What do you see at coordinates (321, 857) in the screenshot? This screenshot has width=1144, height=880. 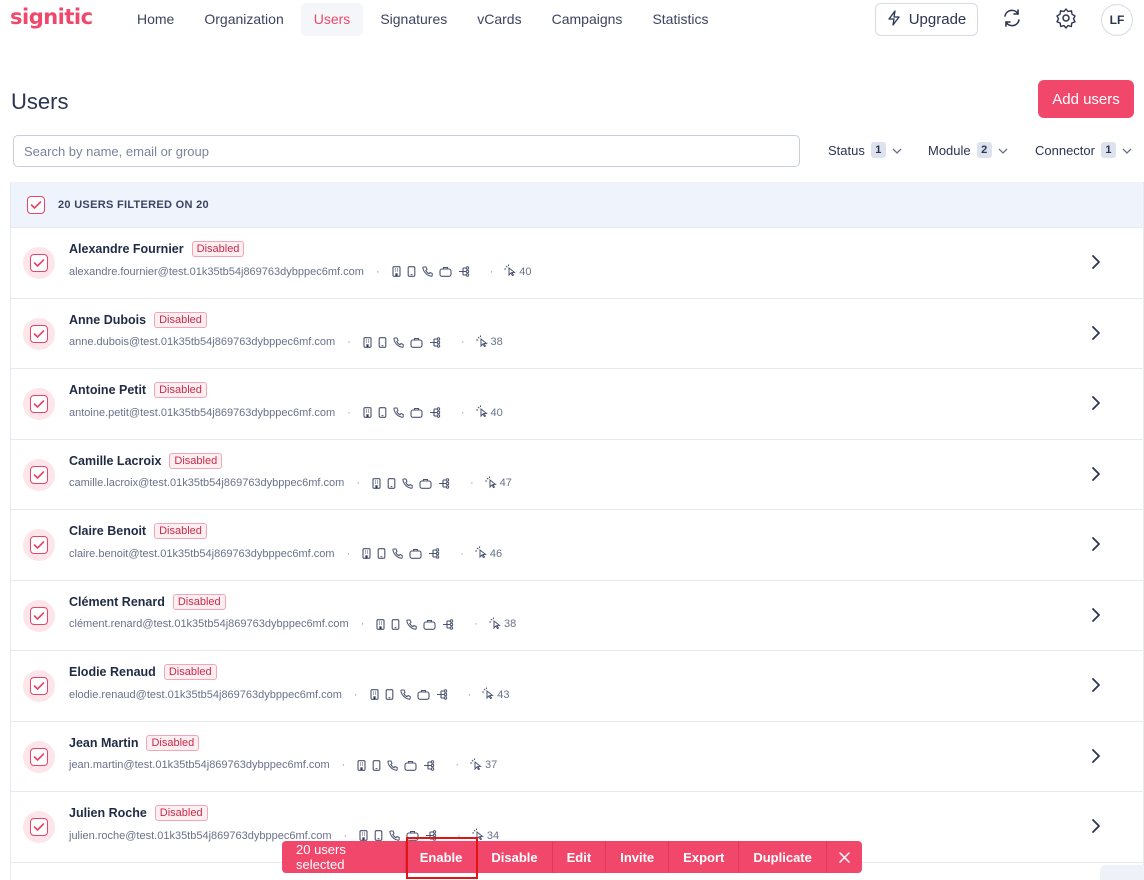 I see `selected-count: 20 users selected` at bounding box center [321, 857].